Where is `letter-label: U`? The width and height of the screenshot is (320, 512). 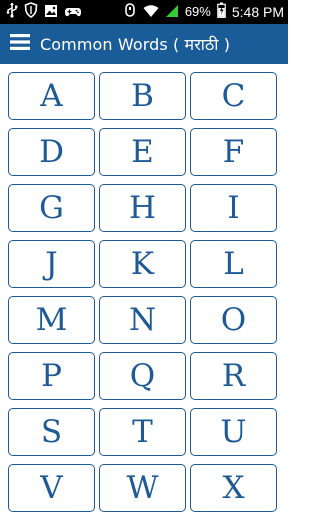 letter-label: U is located at coordinates (233, 431).